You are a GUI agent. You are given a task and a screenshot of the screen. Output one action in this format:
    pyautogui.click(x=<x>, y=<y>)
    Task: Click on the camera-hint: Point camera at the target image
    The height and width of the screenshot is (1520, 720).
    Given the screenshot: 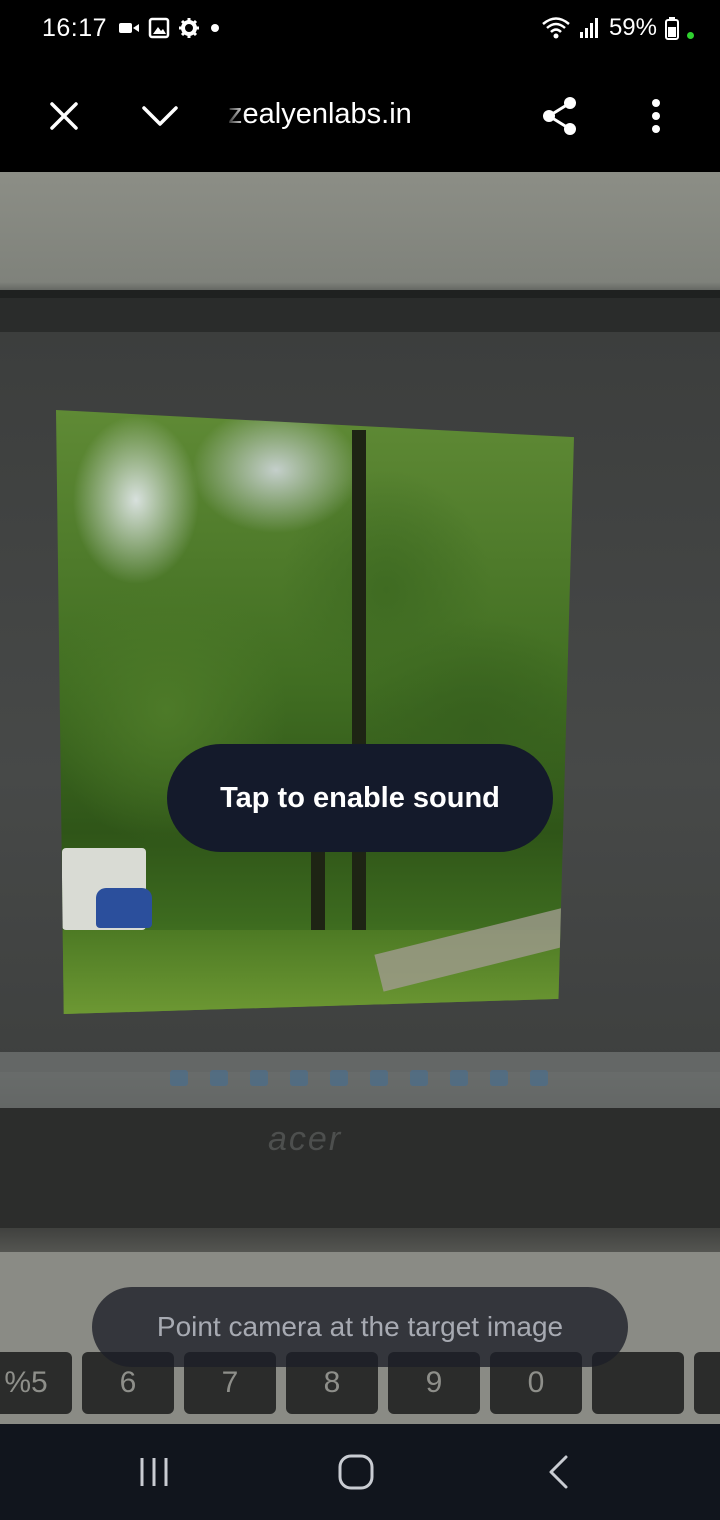 What is the action you would take?
    pyautogui.click(x=360, y=1327)
    